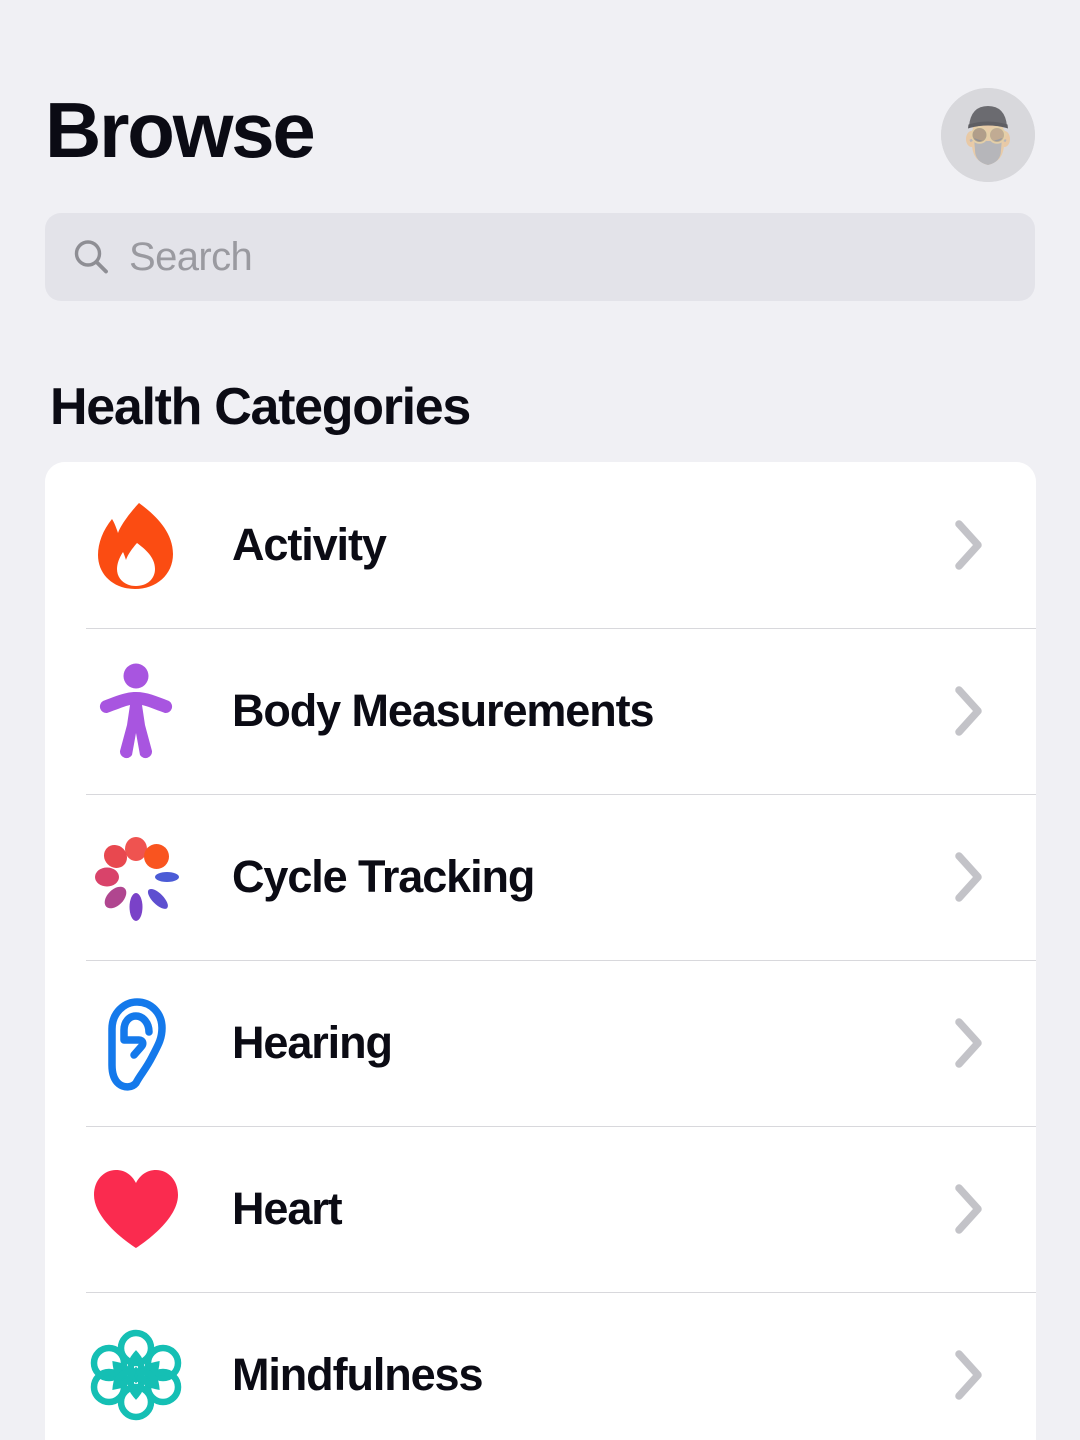 This screenshot has height=1440, width=1080. I want to click on list-item-label: Hearing, so click(312, 1042).